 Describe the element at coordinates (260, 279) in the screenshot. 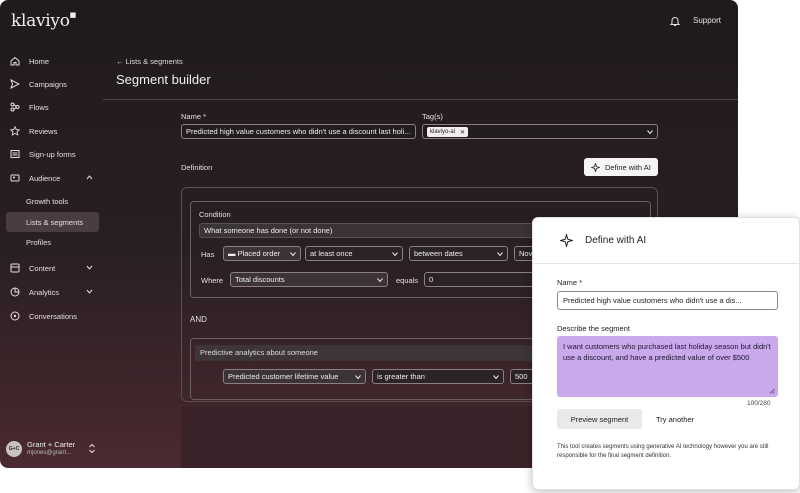

I see `property-label: Total discounts` at that location.